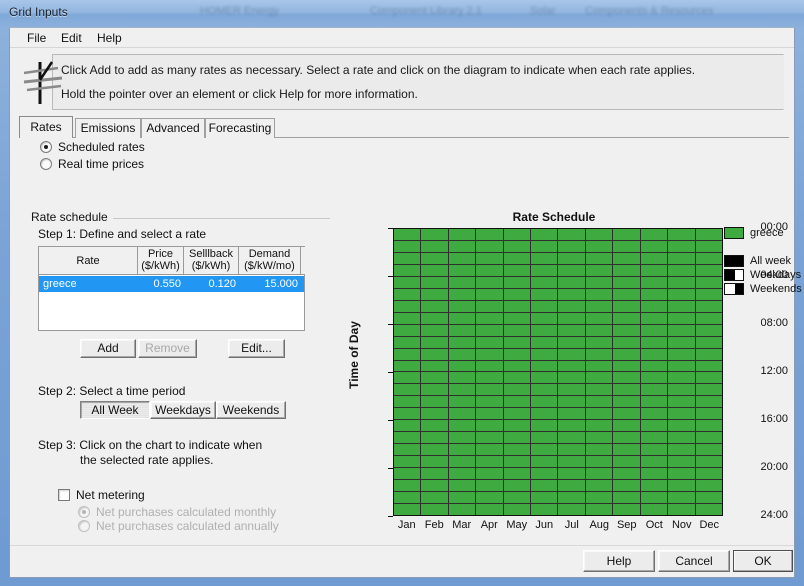 Image resolution: width=804 pixels, height=586 pixels. Describe the element at coordinates (101, 495) in the screenshot. I see `net-metering-checkbox: Net metering` at that location.